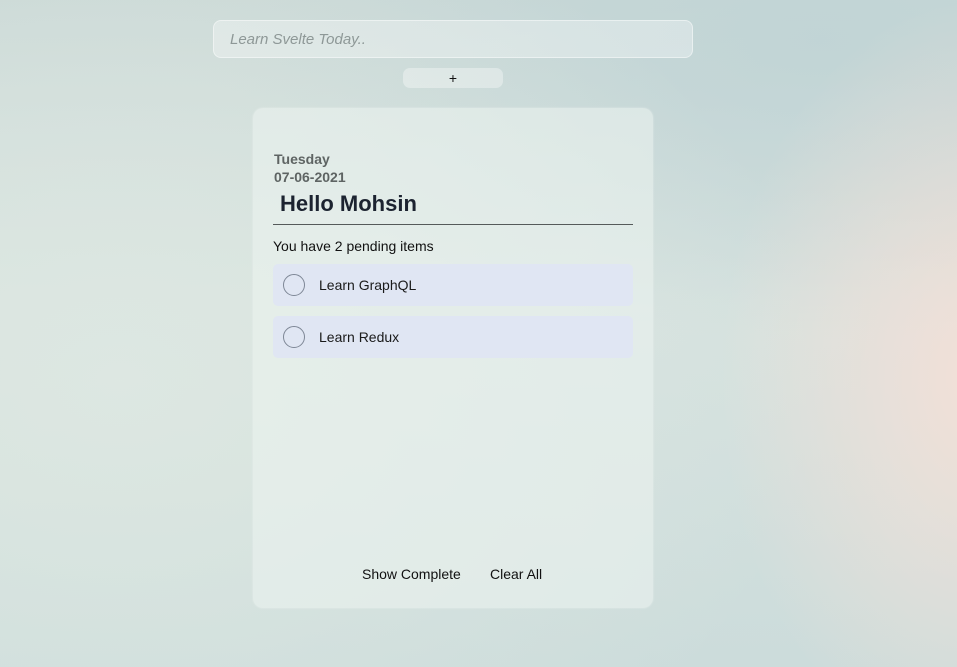 This screenshot has width=957, height=667. Describe the element at coordinates (453, 78) in the screenshot. I see `add-task-button: +` at that location.